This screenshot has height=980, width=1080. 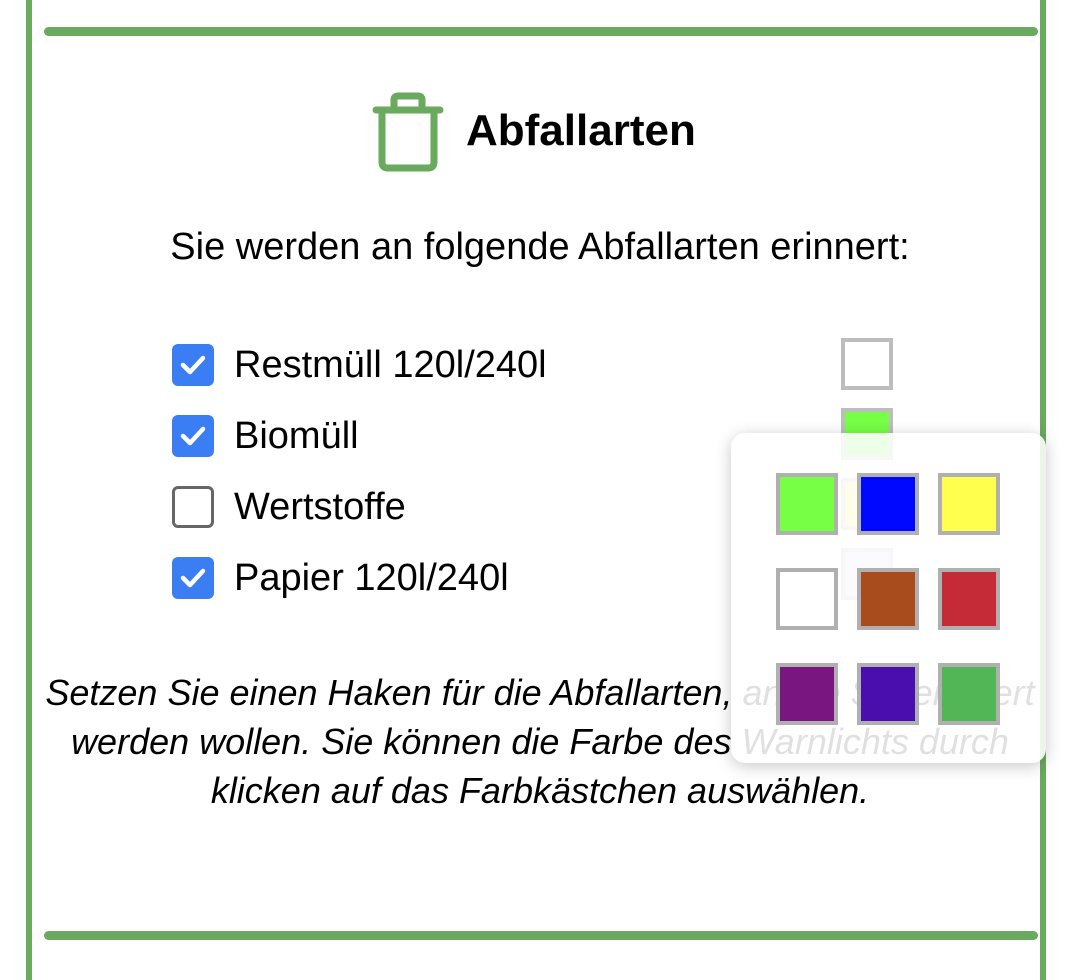 I want to click on color-option-blue, so click(x=888, y=504).